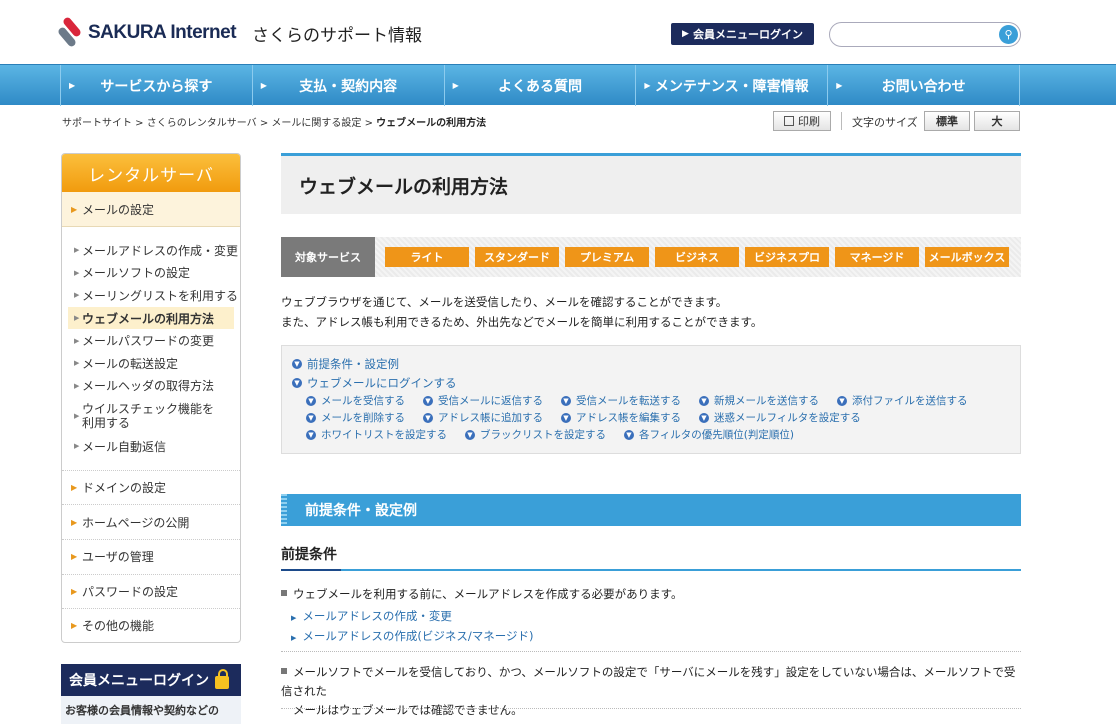 The width and height of the screenshot is (1116, 724). Describe the element at coordinates (130, 591) in the screenshot. I see `sidebar-item-label: パスワードの設定` at that location.